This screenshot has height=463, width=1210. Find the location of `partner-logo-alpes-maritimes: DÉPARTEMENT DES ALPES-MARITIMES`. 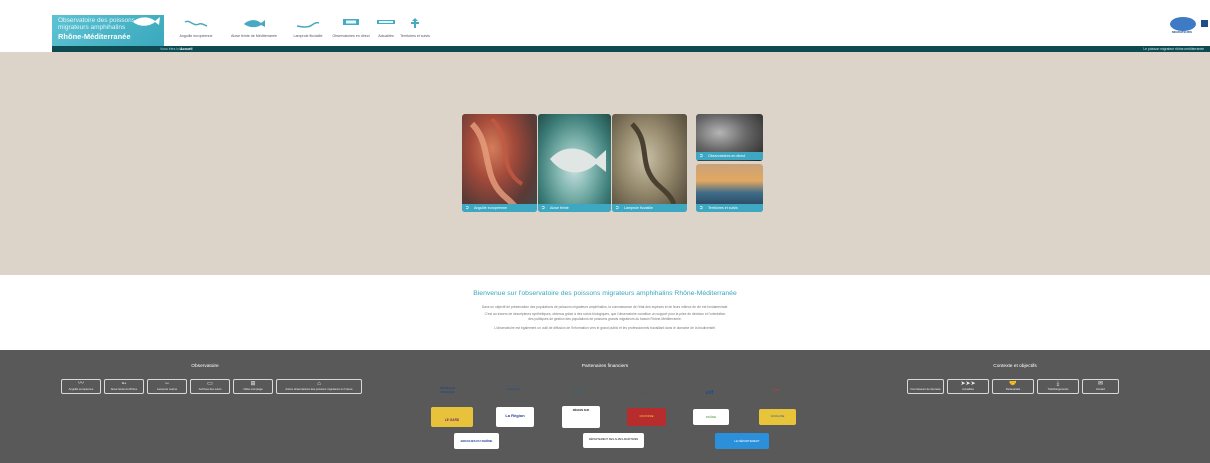

partner-logo-alpes-maritimes: DÉPARTEMENT DES ALPES-MARITIMES is located at coordinates (613, 440).